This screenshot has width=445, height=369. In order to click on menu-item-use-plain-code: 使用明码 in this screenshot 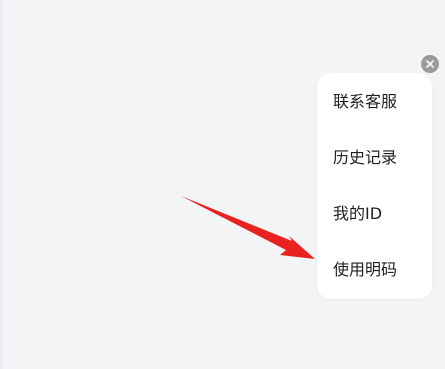, I will do `click(381, 270)`.